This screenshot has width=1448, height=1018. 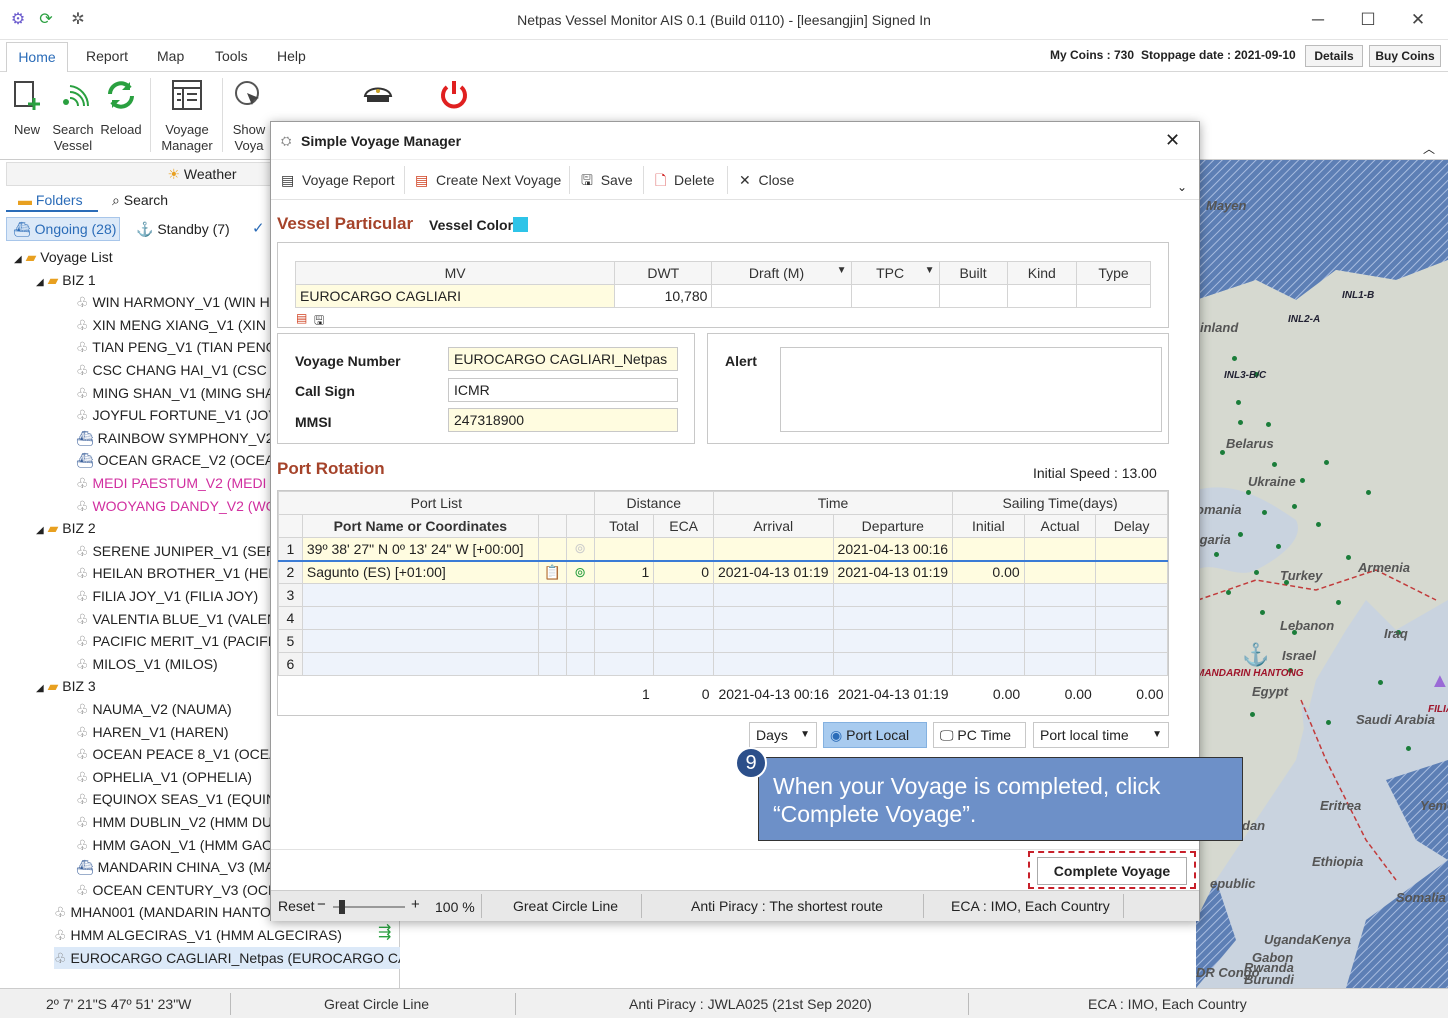 What do you see at coordinates (773, 572) in the screenshot?
I see `arrival-cell: 2021-04-13 01:19` at bounding box center [773, 572].